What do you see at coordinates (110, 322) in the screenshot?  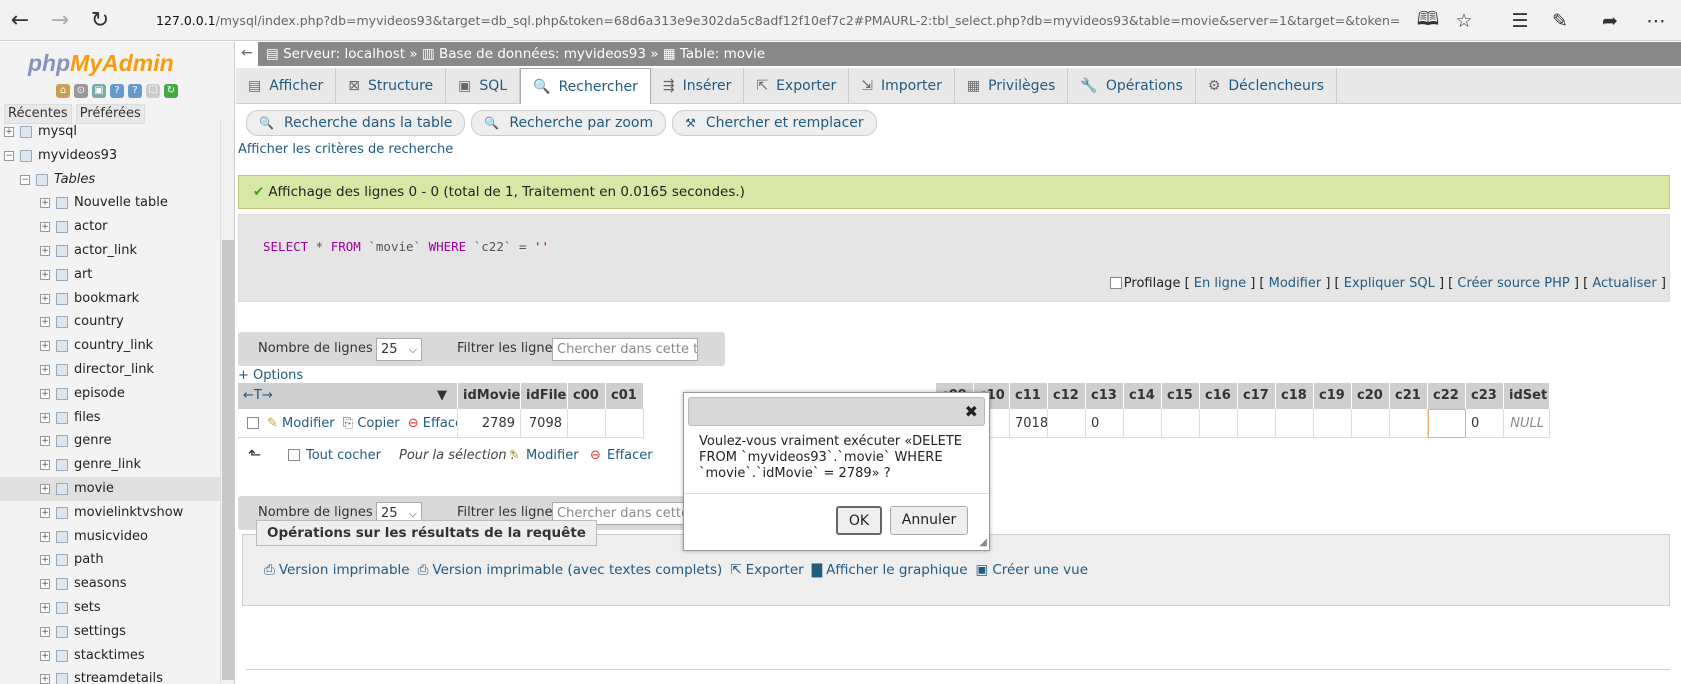 I see `tree-item: + country` at bounding box center [110, 322].